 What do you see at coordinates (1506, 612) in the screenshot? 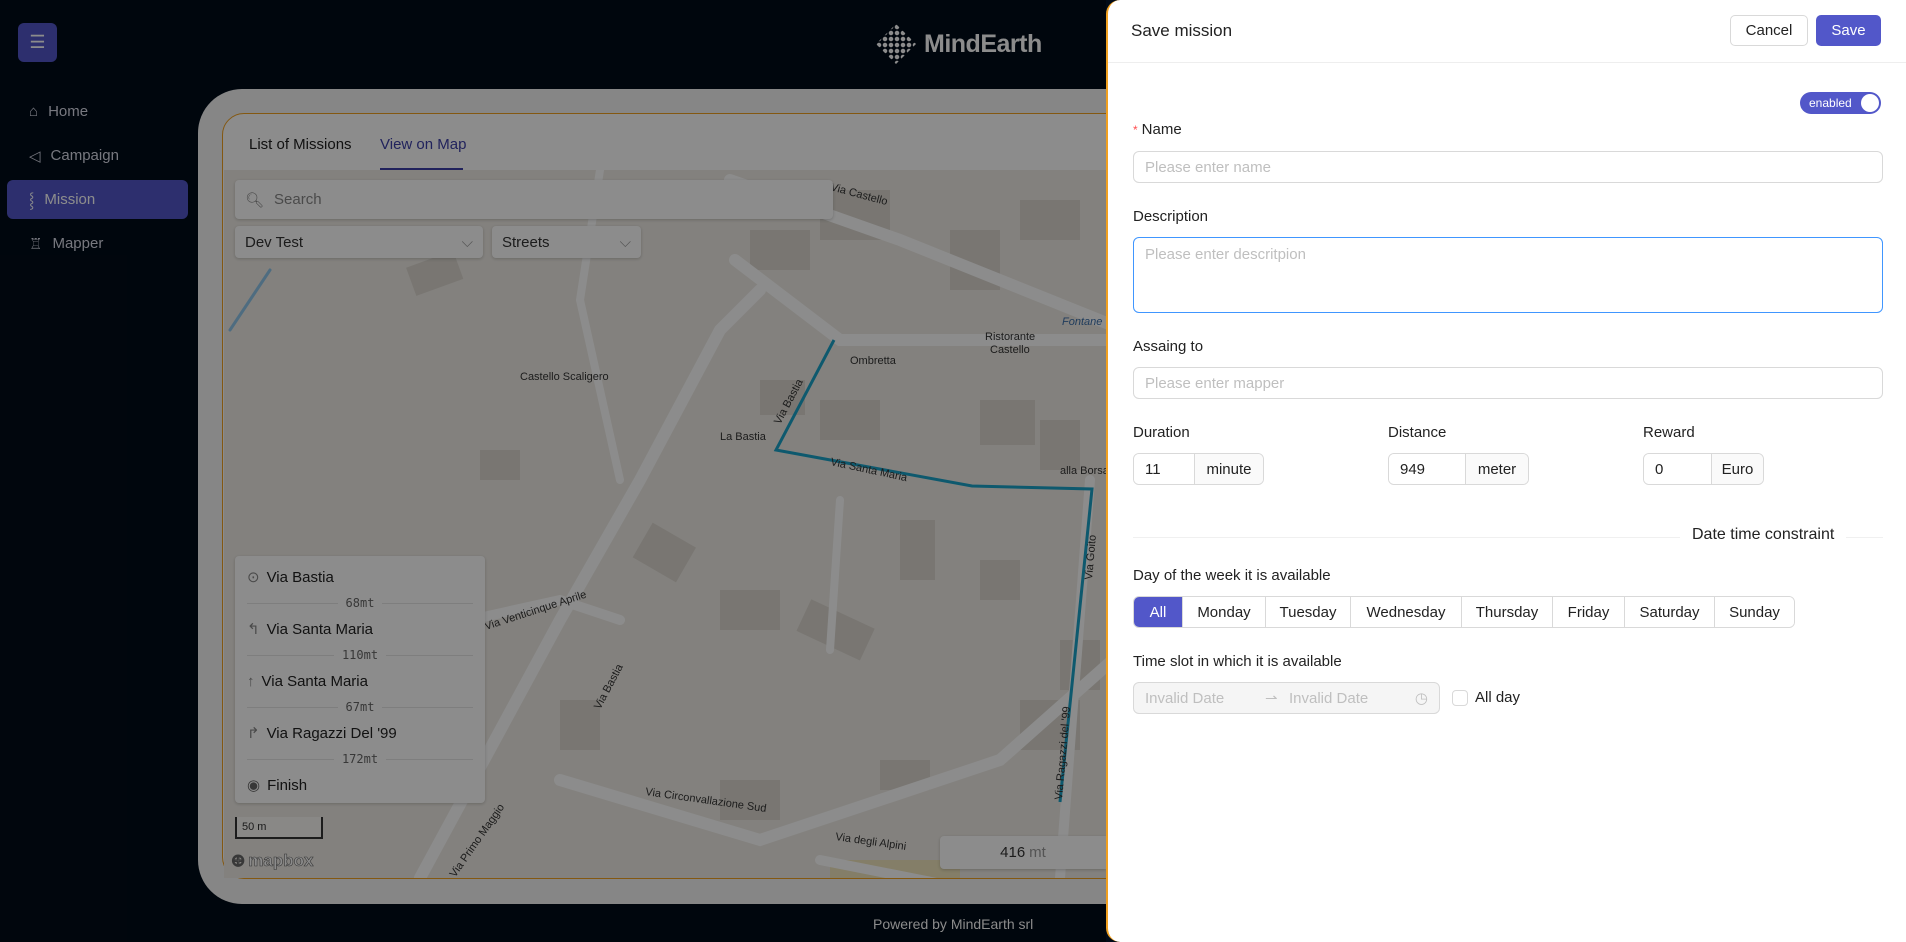
I see `day-thursday: Thursday` at bounding box center [1506, 612].